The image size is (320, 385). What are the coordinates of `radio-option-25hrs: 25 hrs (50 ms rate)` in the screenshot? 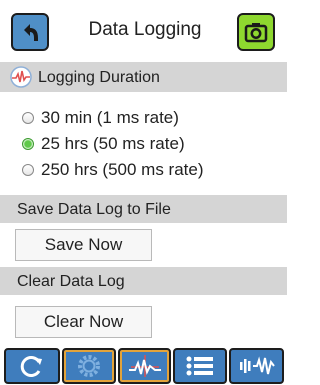 It's located at (103, 144).